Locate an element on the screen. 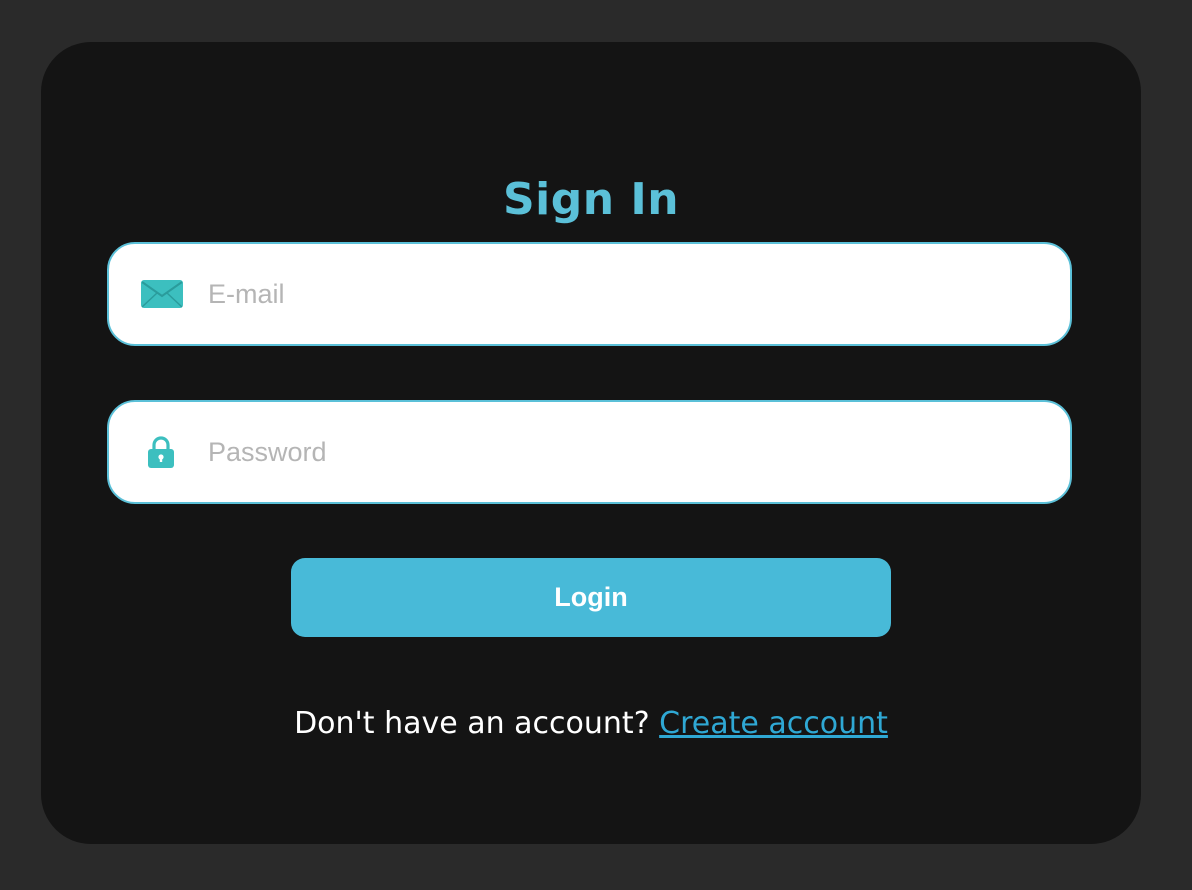 The height and width of the screenshot is (890, 1192). login-button: Login is located at coordinates (591, 597).